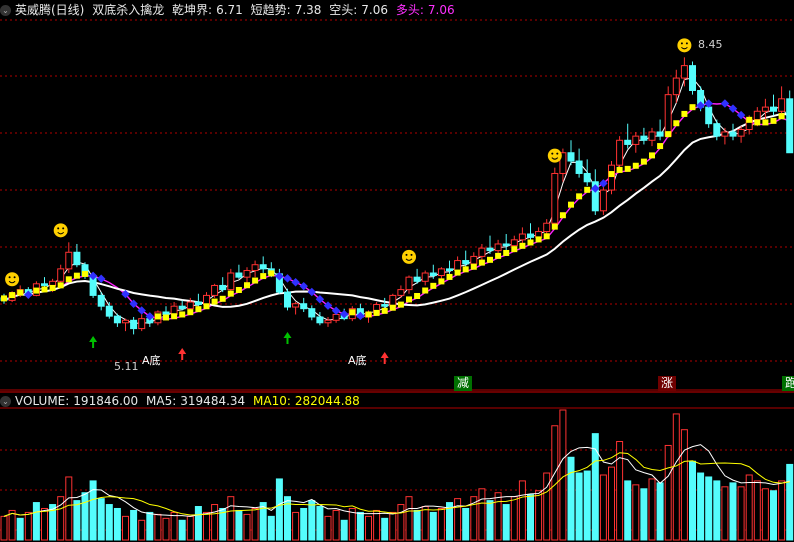 The image size is (794, 542). I want to click on buy-arrow-green-icon, so click(93, 342).